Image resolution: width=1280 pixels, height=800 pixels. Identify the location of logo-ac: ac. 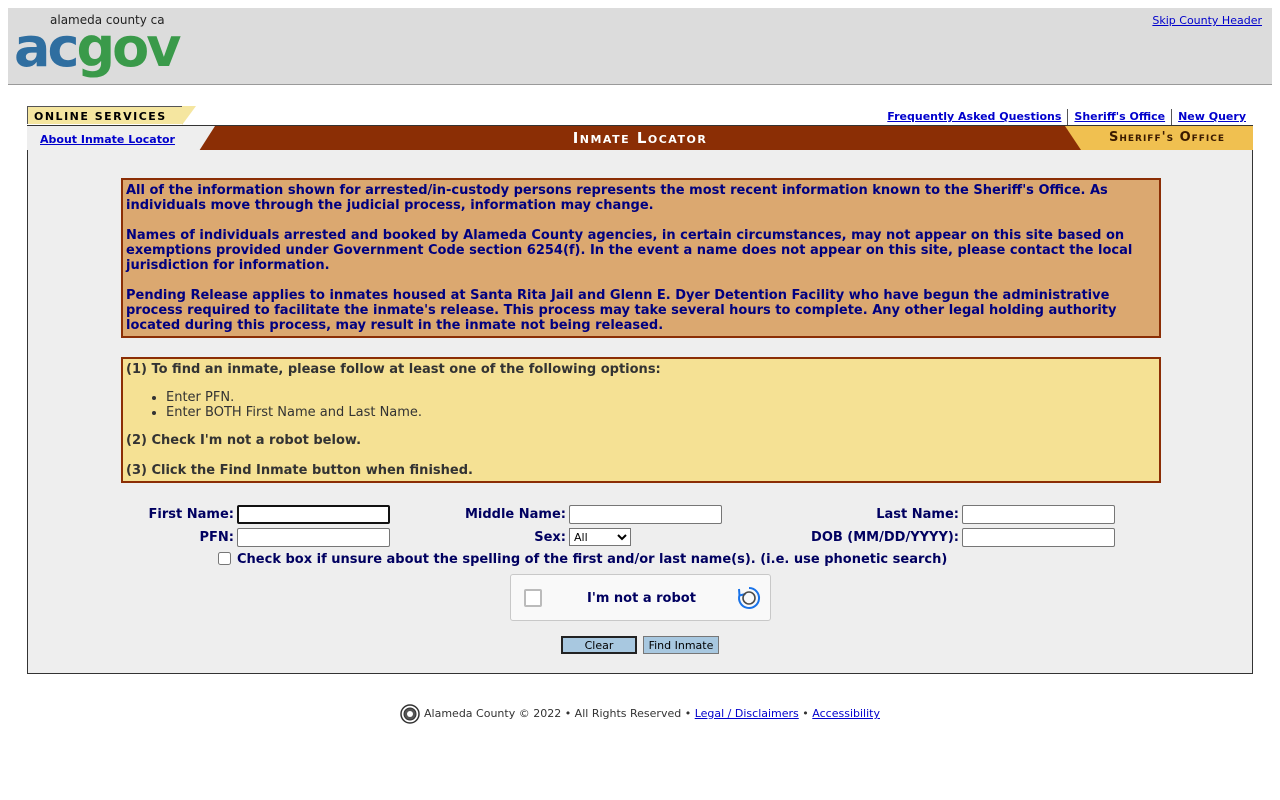
(46, 47).